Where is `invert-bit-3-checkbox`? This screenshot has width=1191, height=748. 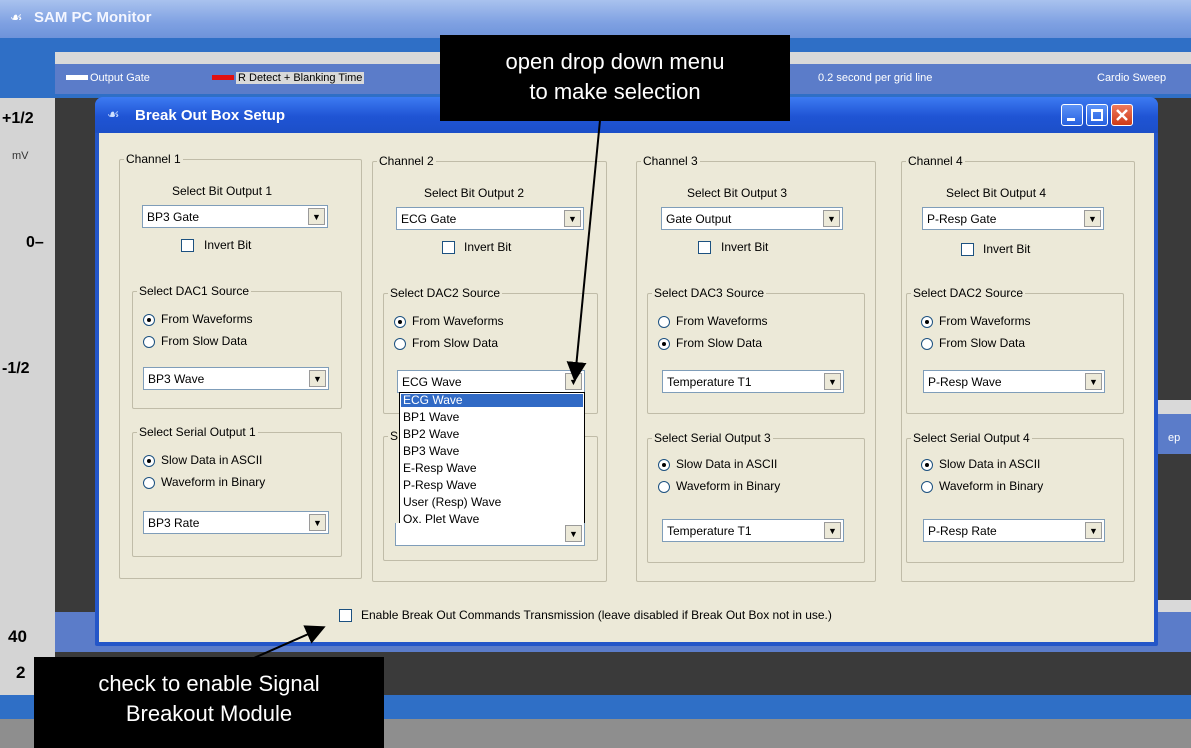 invert-bit-3-checkbox is located at coordinates (704, 247).